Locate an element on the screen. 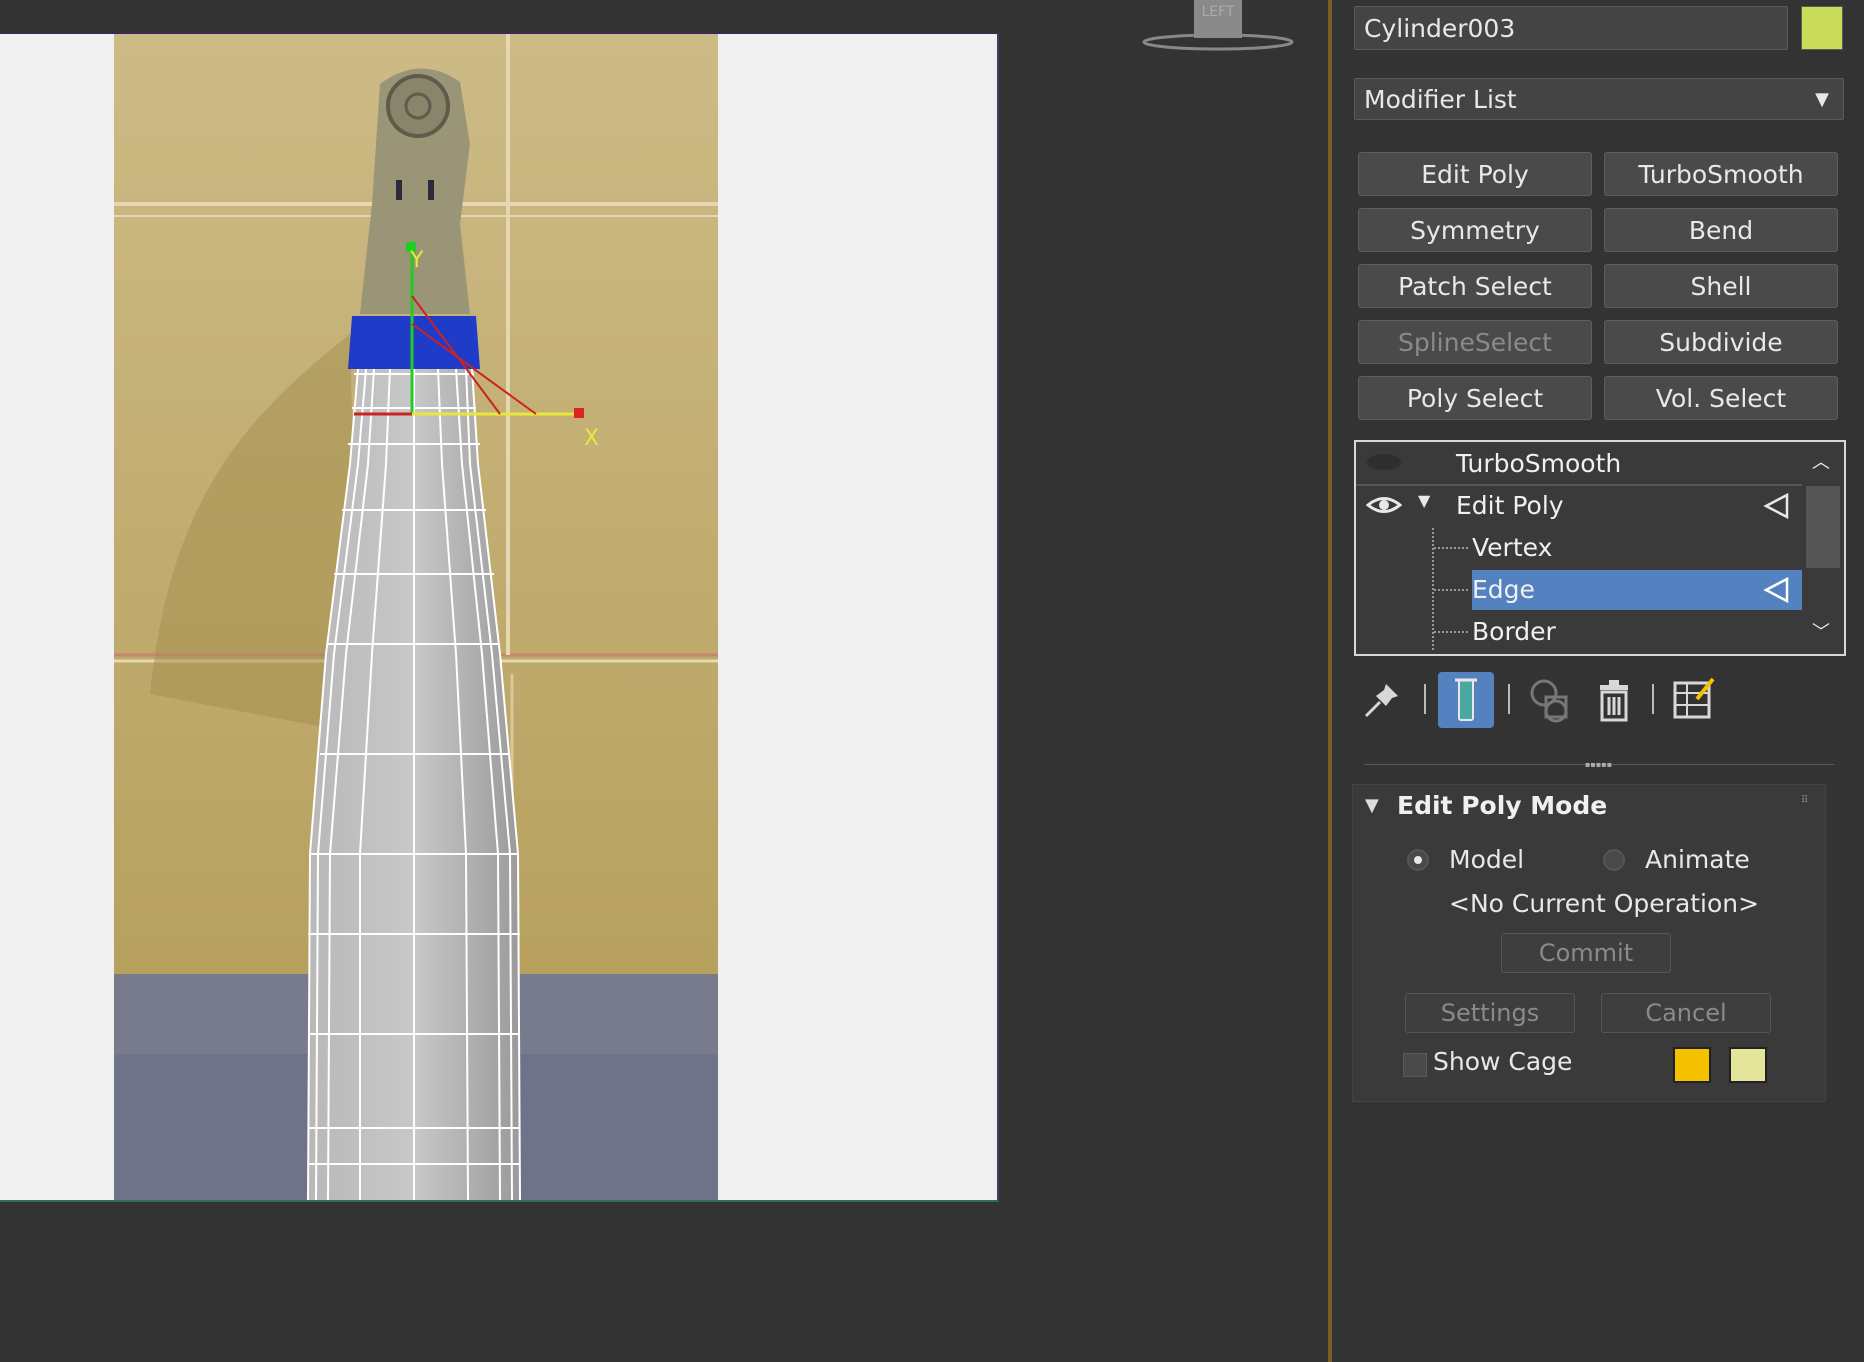 The image size is (1864, 1362). viewcube-label: LEFT is located at coordinates (1217, 12).